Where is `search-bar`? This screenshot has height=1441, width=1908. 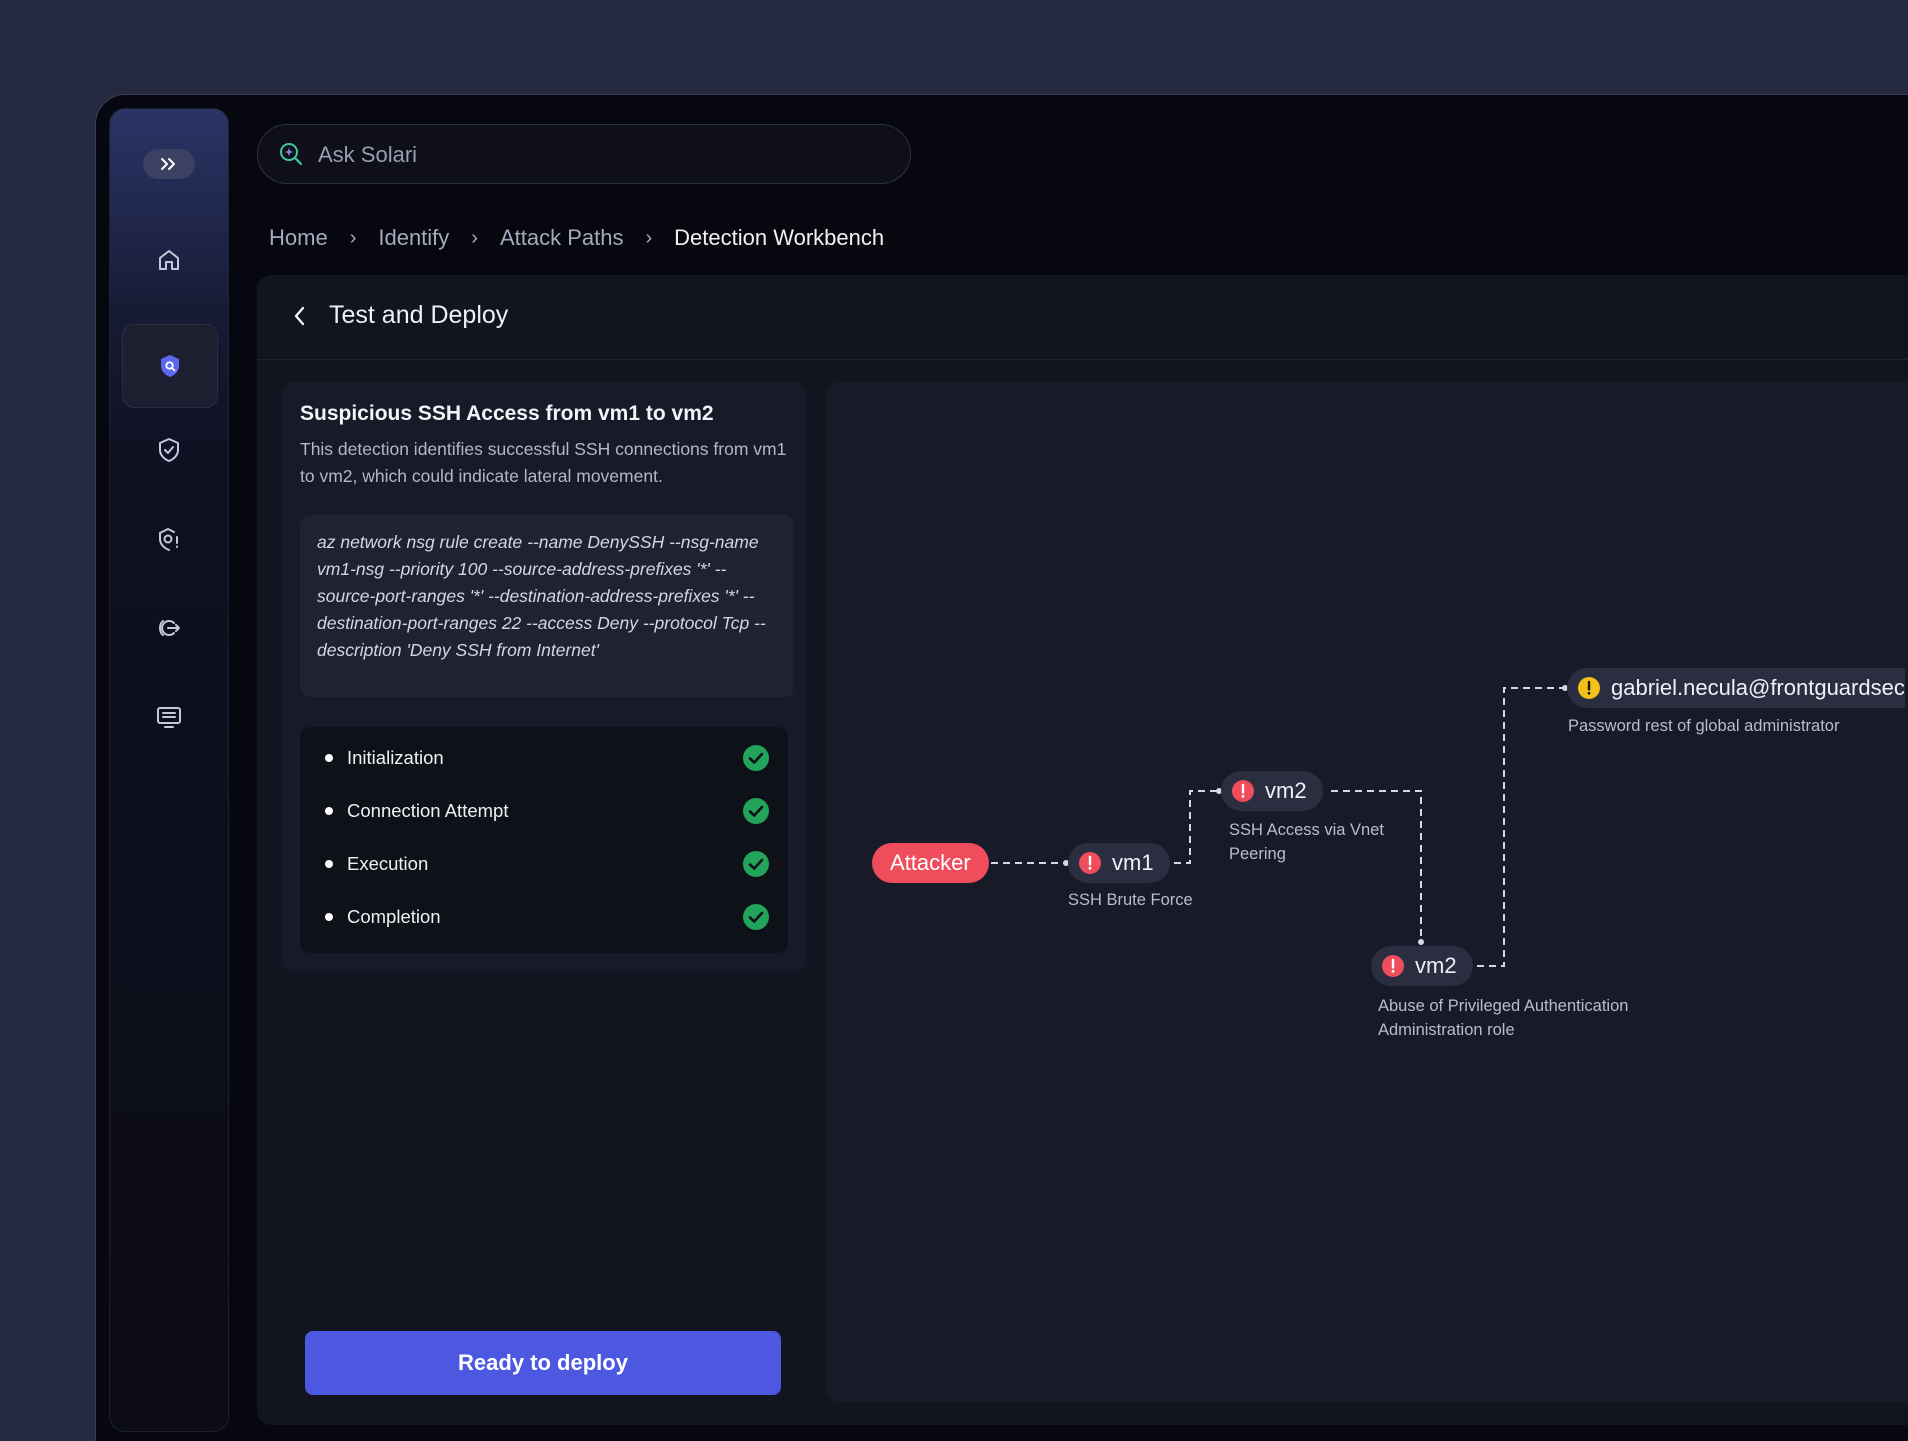
search-bar is located at coordinates (584, 154).